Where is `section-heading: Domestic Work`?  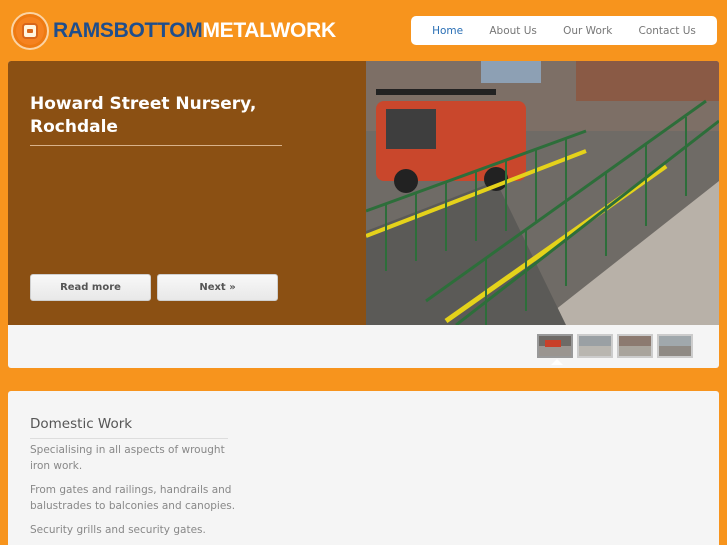
section-heading: Domestic Work is located at coordinates (81, 424).